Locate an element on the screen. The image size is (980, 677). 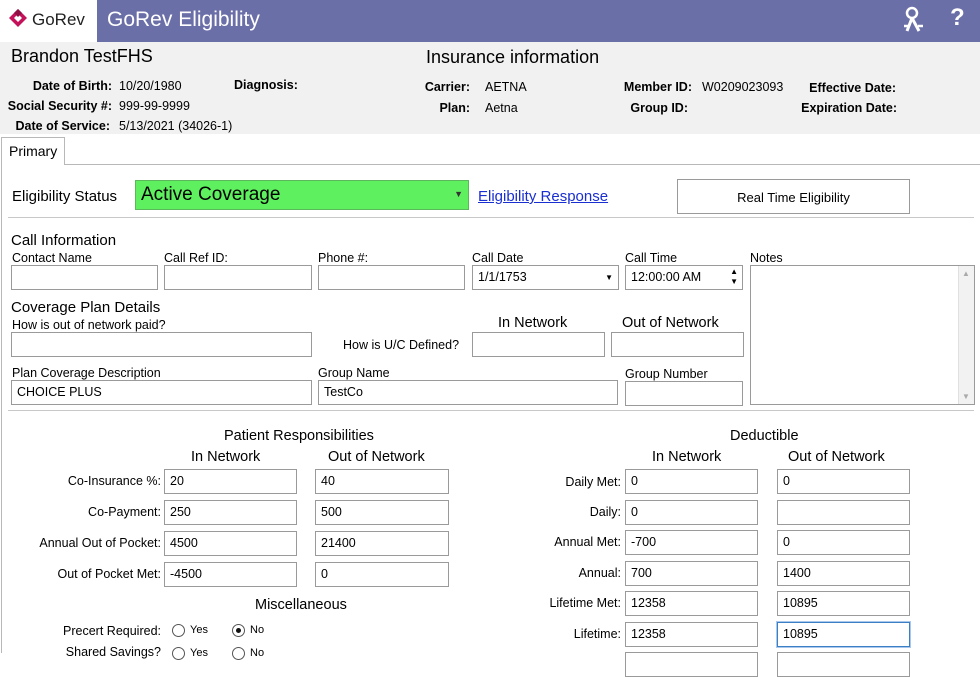
eligibility-status-label: Eligibility Status is located at coordinates (65, 196).